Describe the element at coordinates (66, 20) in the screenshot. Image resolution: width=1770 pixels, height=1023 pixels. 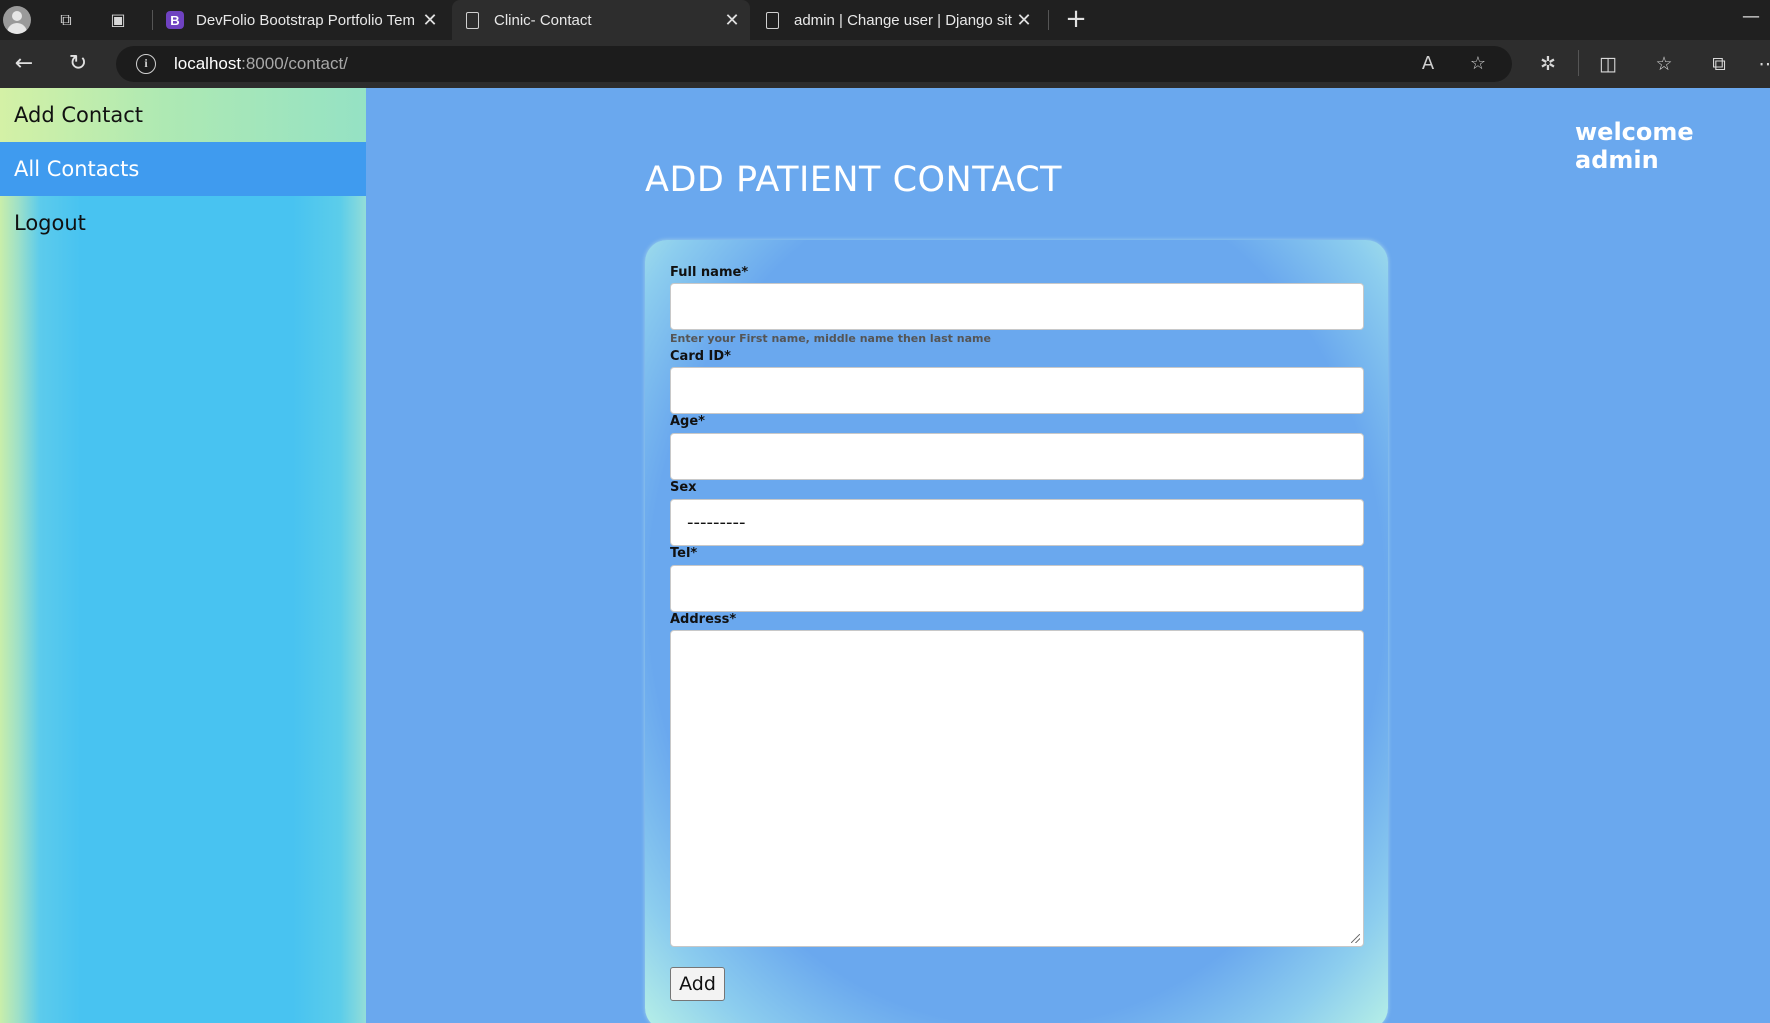
I see `workspaces-icon: ⧉` at that location.